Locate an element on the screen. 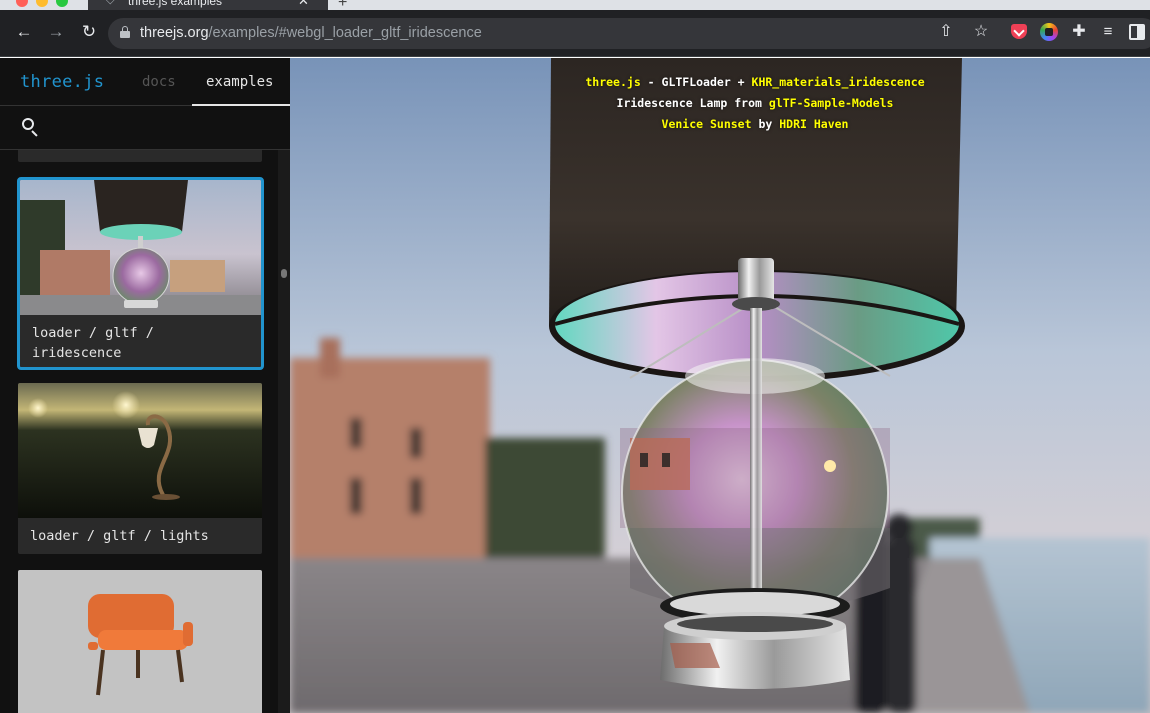 Image resolution: width=1150 pixels, height=713 pixels. khr-extension-link: KHR_materials_iridescence is located at coordinates (838, 82).